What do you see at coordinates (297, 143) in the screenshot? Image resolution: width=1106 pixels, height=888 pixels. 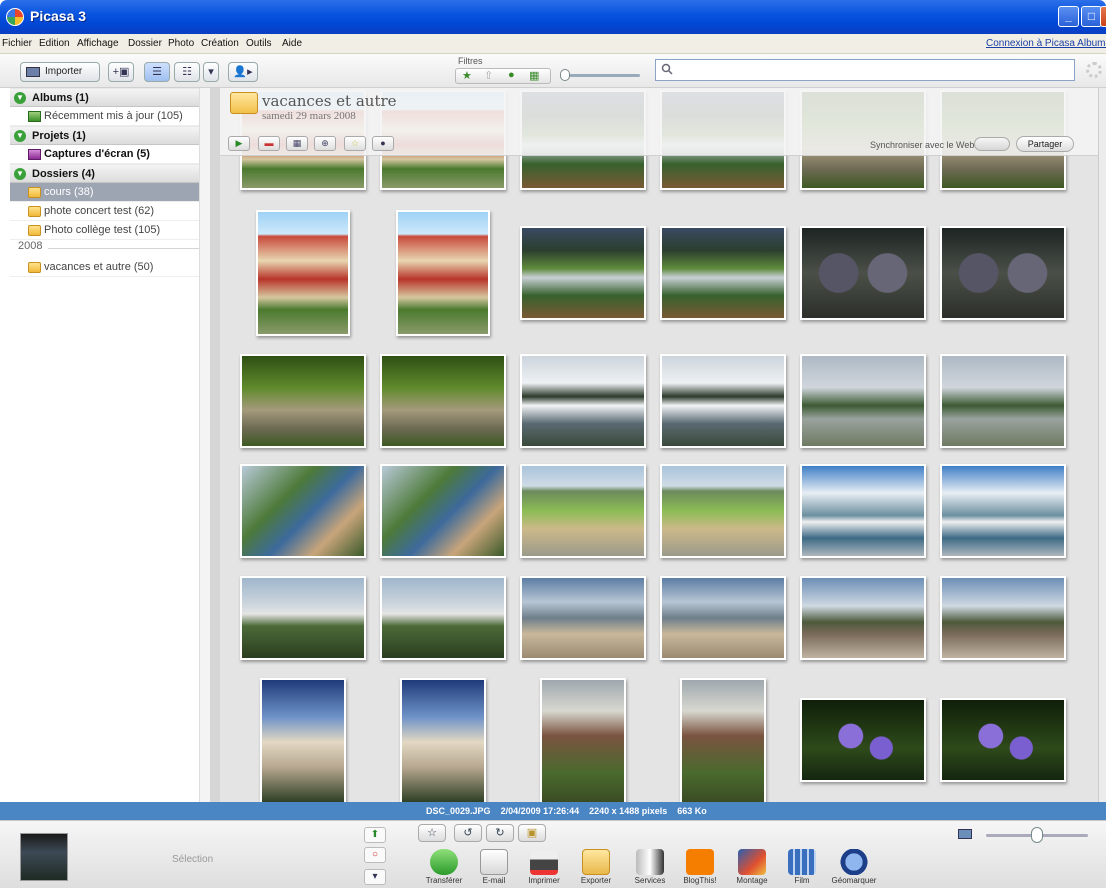 I see `collage-icon: ▦` at bounding box center [297, 143].